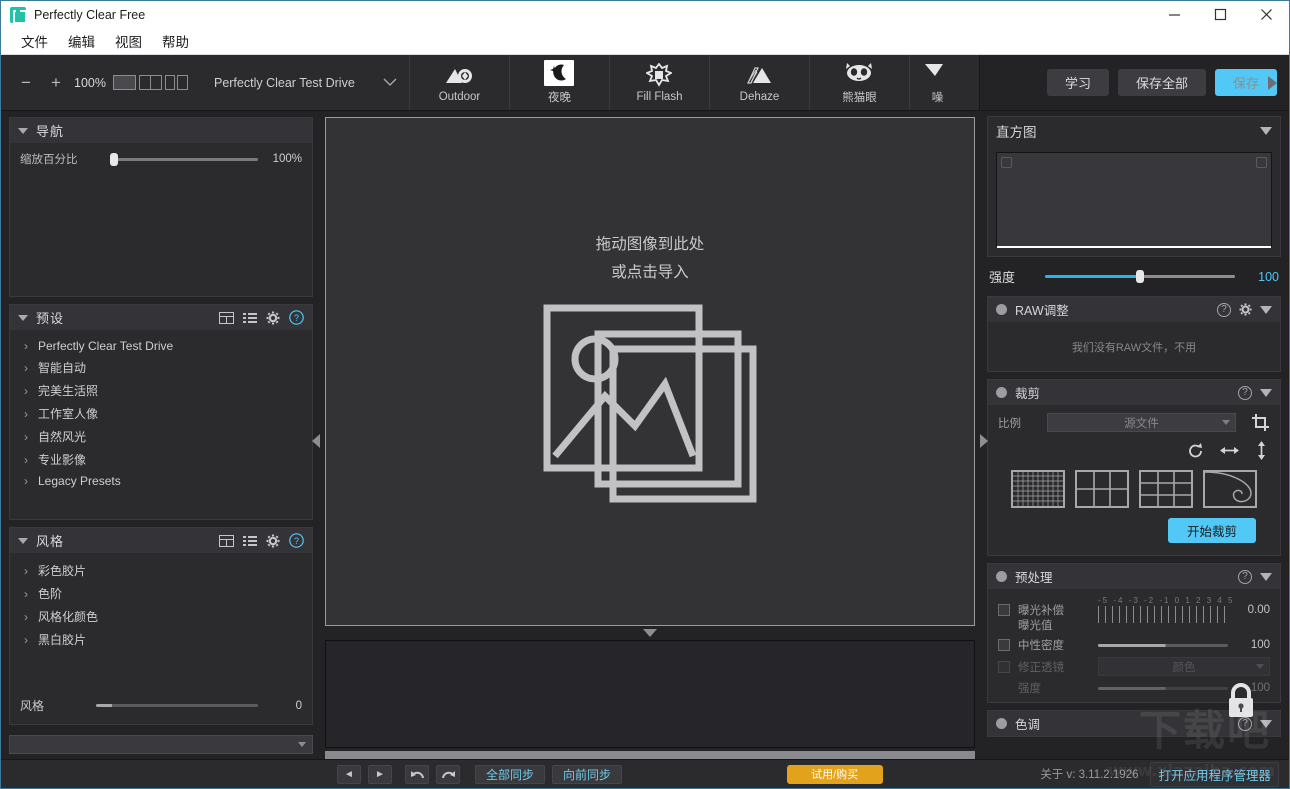 The height and width of the screenshot is (789, 1290). I want to click on single-view-icon, so click(124, 82).